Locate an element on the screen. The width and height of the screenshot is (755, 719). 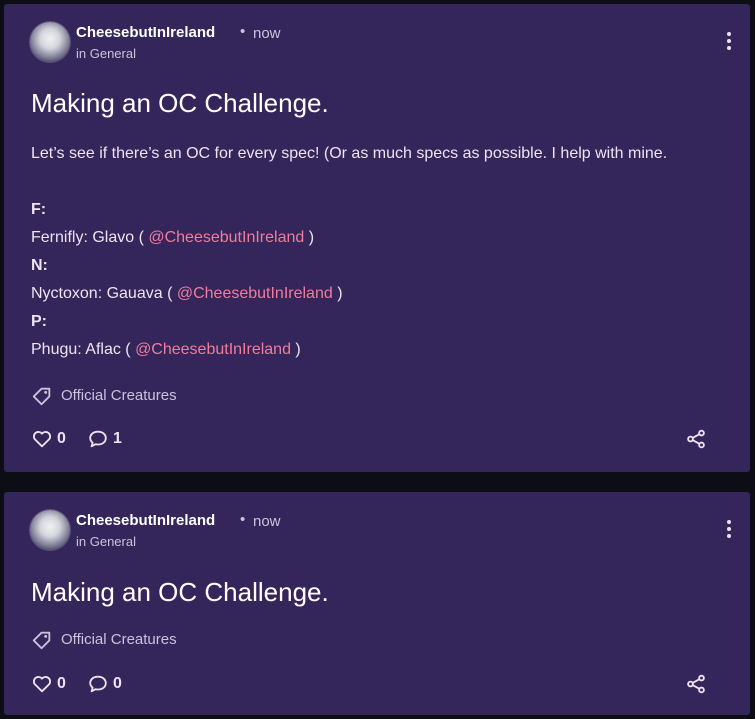
section-heading: N: is located at coordinates (39, 265).